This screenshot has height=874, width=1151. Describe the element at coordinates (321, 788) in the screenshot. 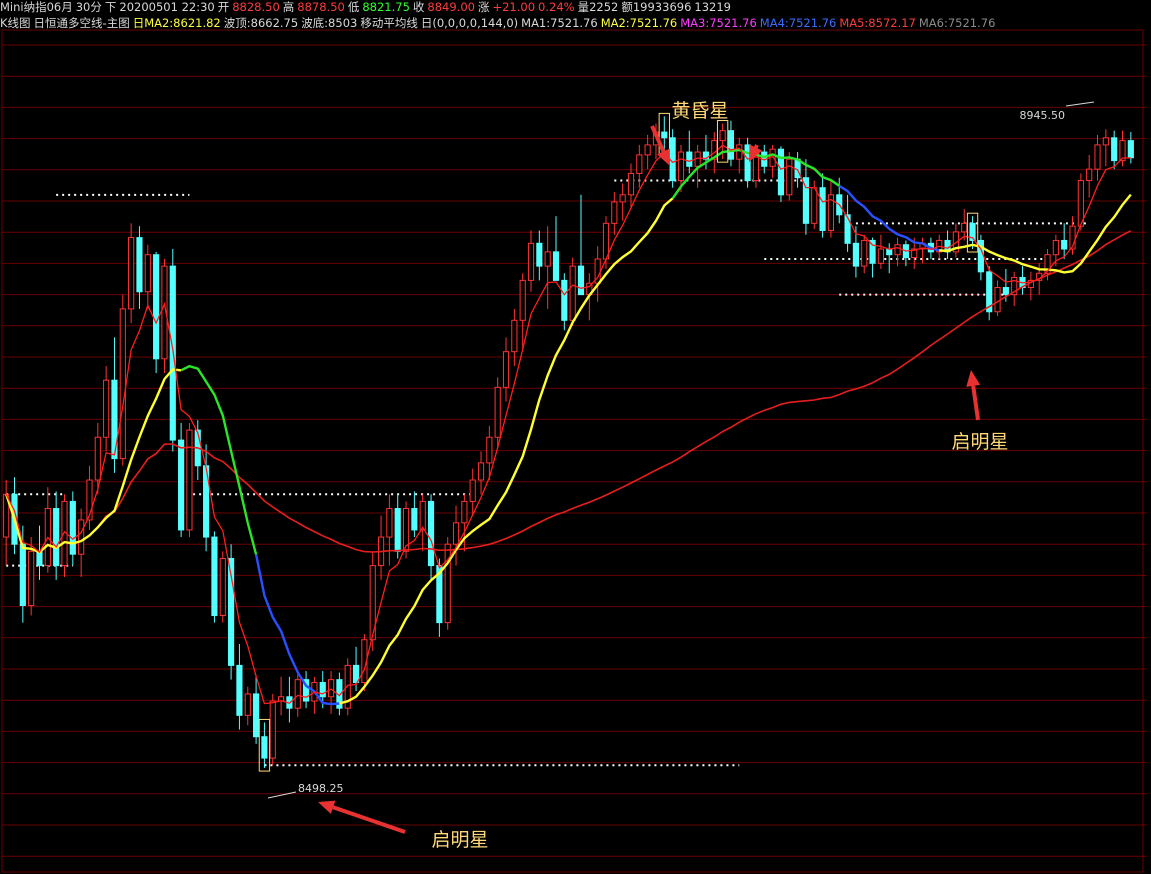

I see `price-label-low: 8498.25` at that location.